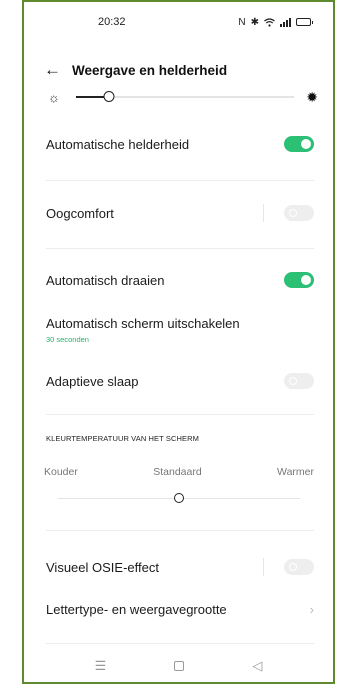 This screenshot has height=684, width=337. Describe the element at coordinates (257, 666) in the screenshot. I see `back-icon: ◁` at that location.